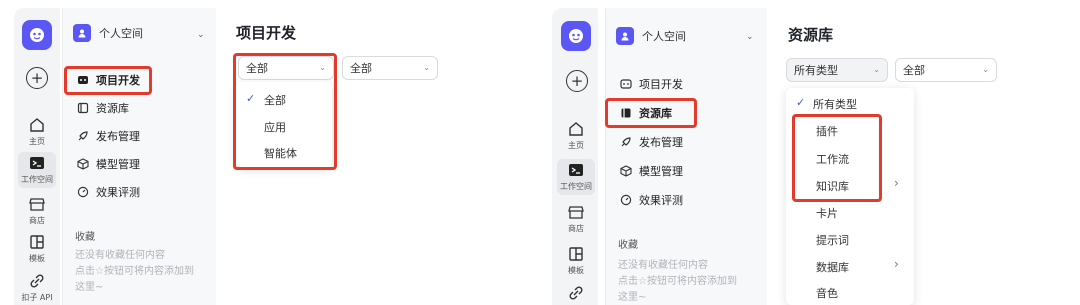  I want to click on type-filter-select: 所有类型 ⌄, so click(837, 70).